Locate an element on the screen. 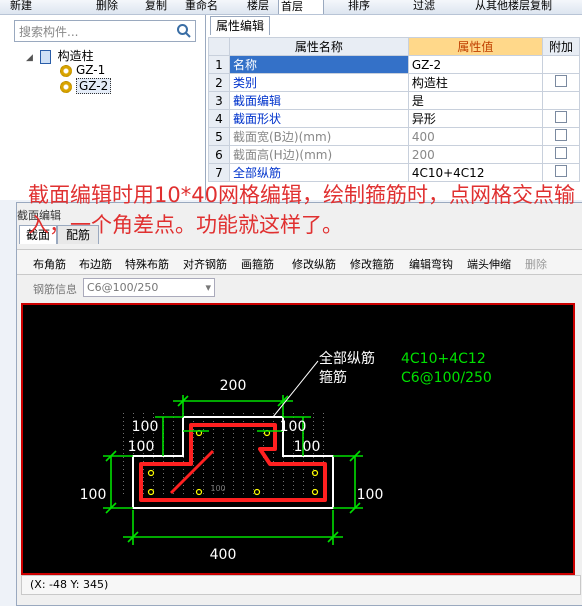  tree-item-label: GZ-2 is located at coordinates (94, 86).